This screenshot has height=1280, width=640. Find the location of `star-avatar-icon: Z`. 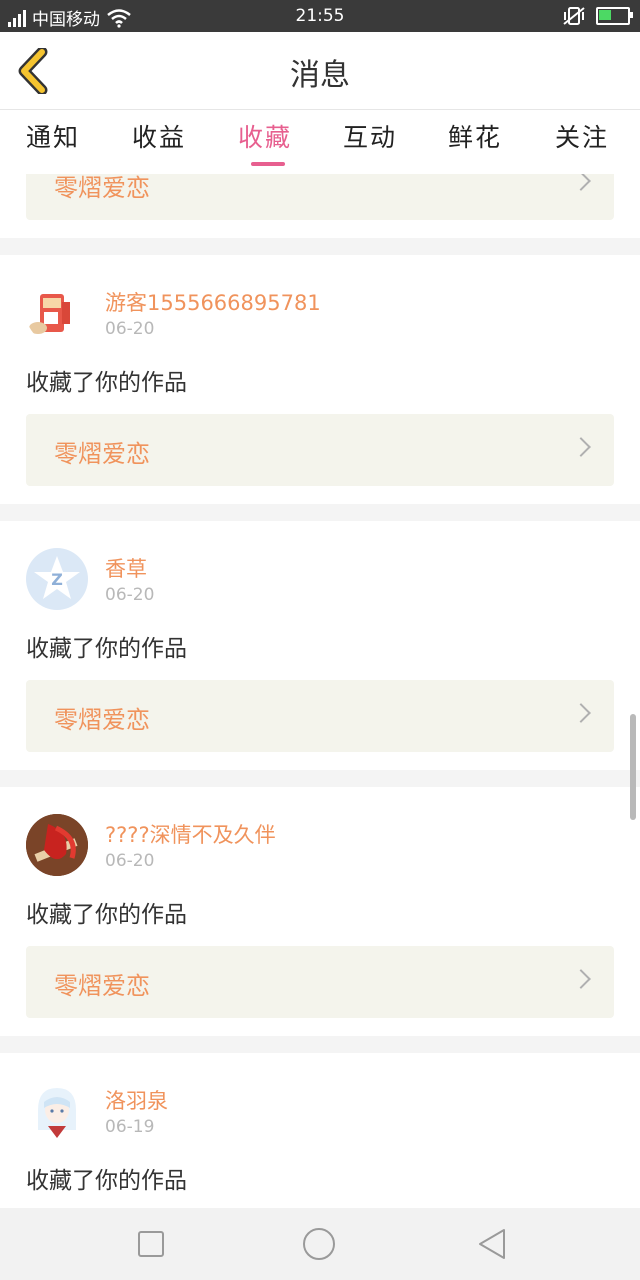

star-avatar-icon: Z is located at coordinates (57, 577).